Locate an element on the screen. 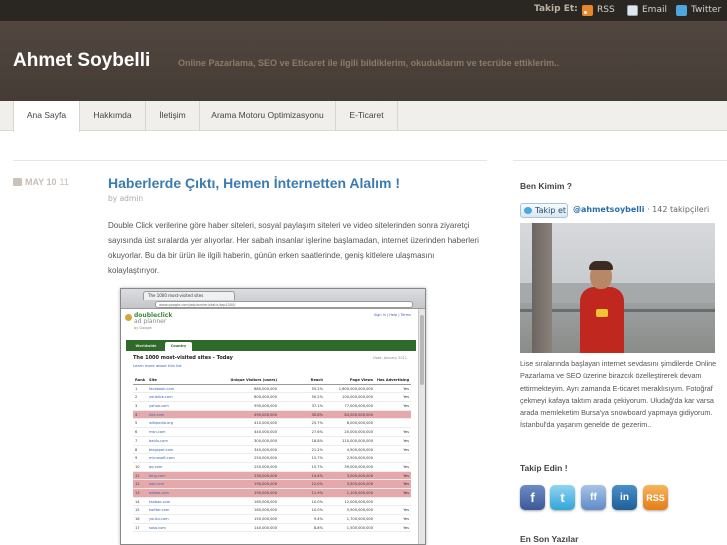 The height and width of the screenshot is (545, 727). nav-item-eticaret: E-Ticaret is located at coordinates (367, 116).